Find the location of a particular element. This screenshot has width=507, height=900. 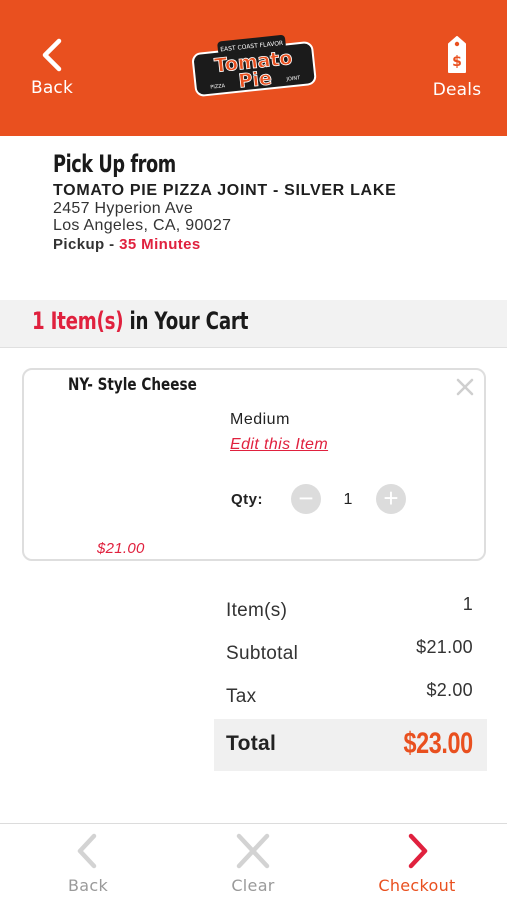

header-deals-label: Deals is located at coordinates (457, 90).